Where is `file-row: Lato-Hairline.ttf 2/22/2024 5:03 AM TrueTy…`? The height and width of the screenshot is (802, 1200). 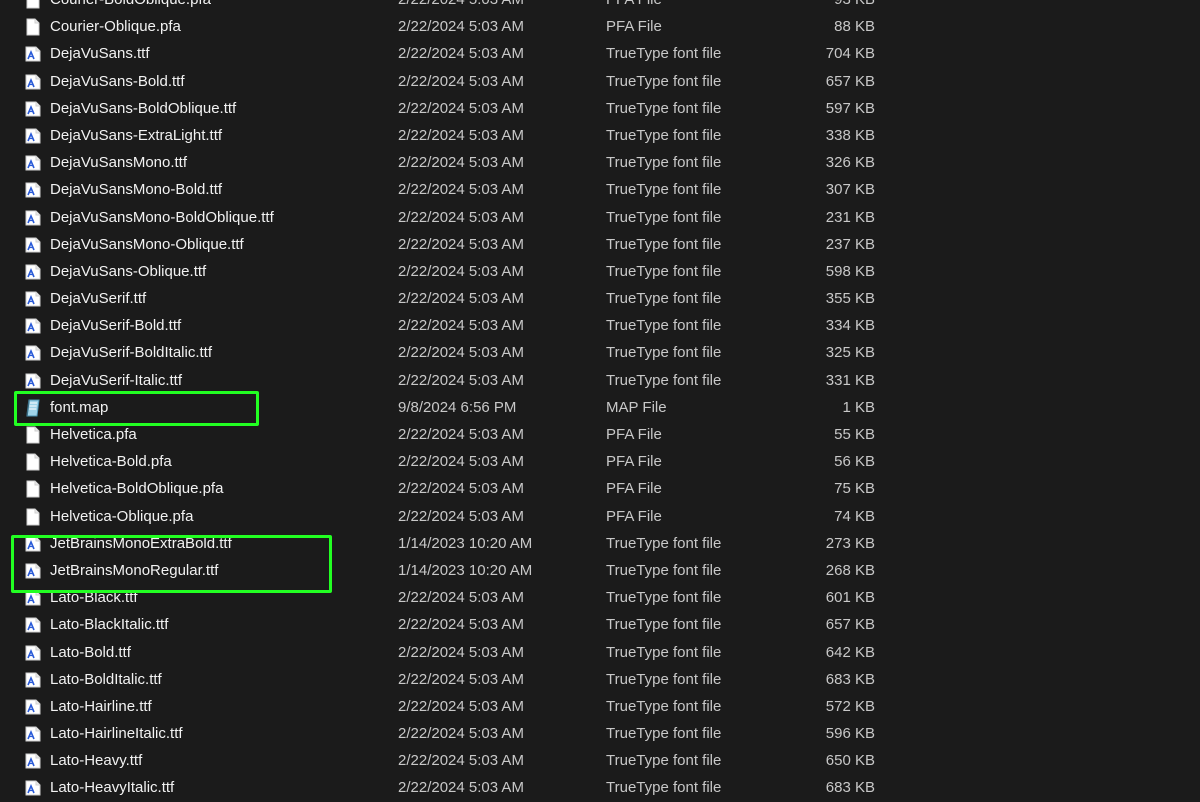
file-row: Lato-Hairline.ttf 2/22/2024 5:03 AM TrueTy… is located at coordinates (600, 706).